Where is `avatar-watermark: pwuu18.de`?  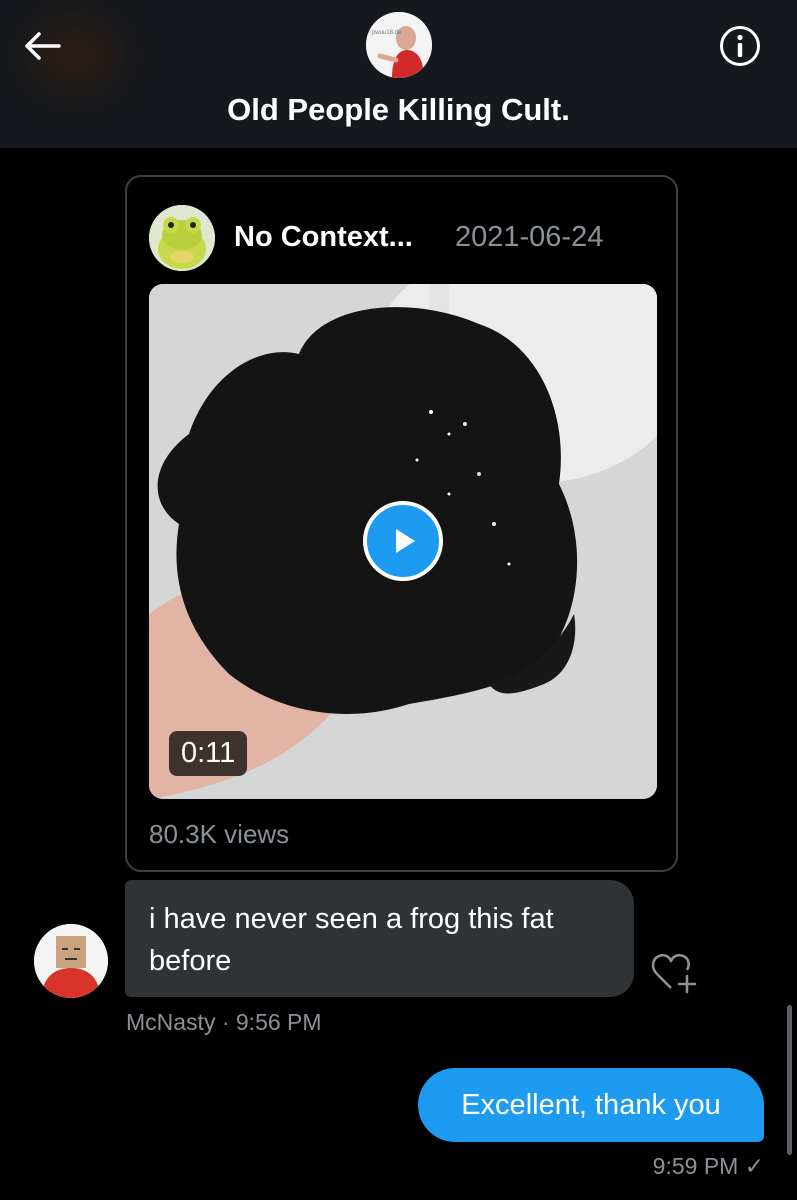
avatar-watermark: pwuu18.de is located at coordinates (387, 33).